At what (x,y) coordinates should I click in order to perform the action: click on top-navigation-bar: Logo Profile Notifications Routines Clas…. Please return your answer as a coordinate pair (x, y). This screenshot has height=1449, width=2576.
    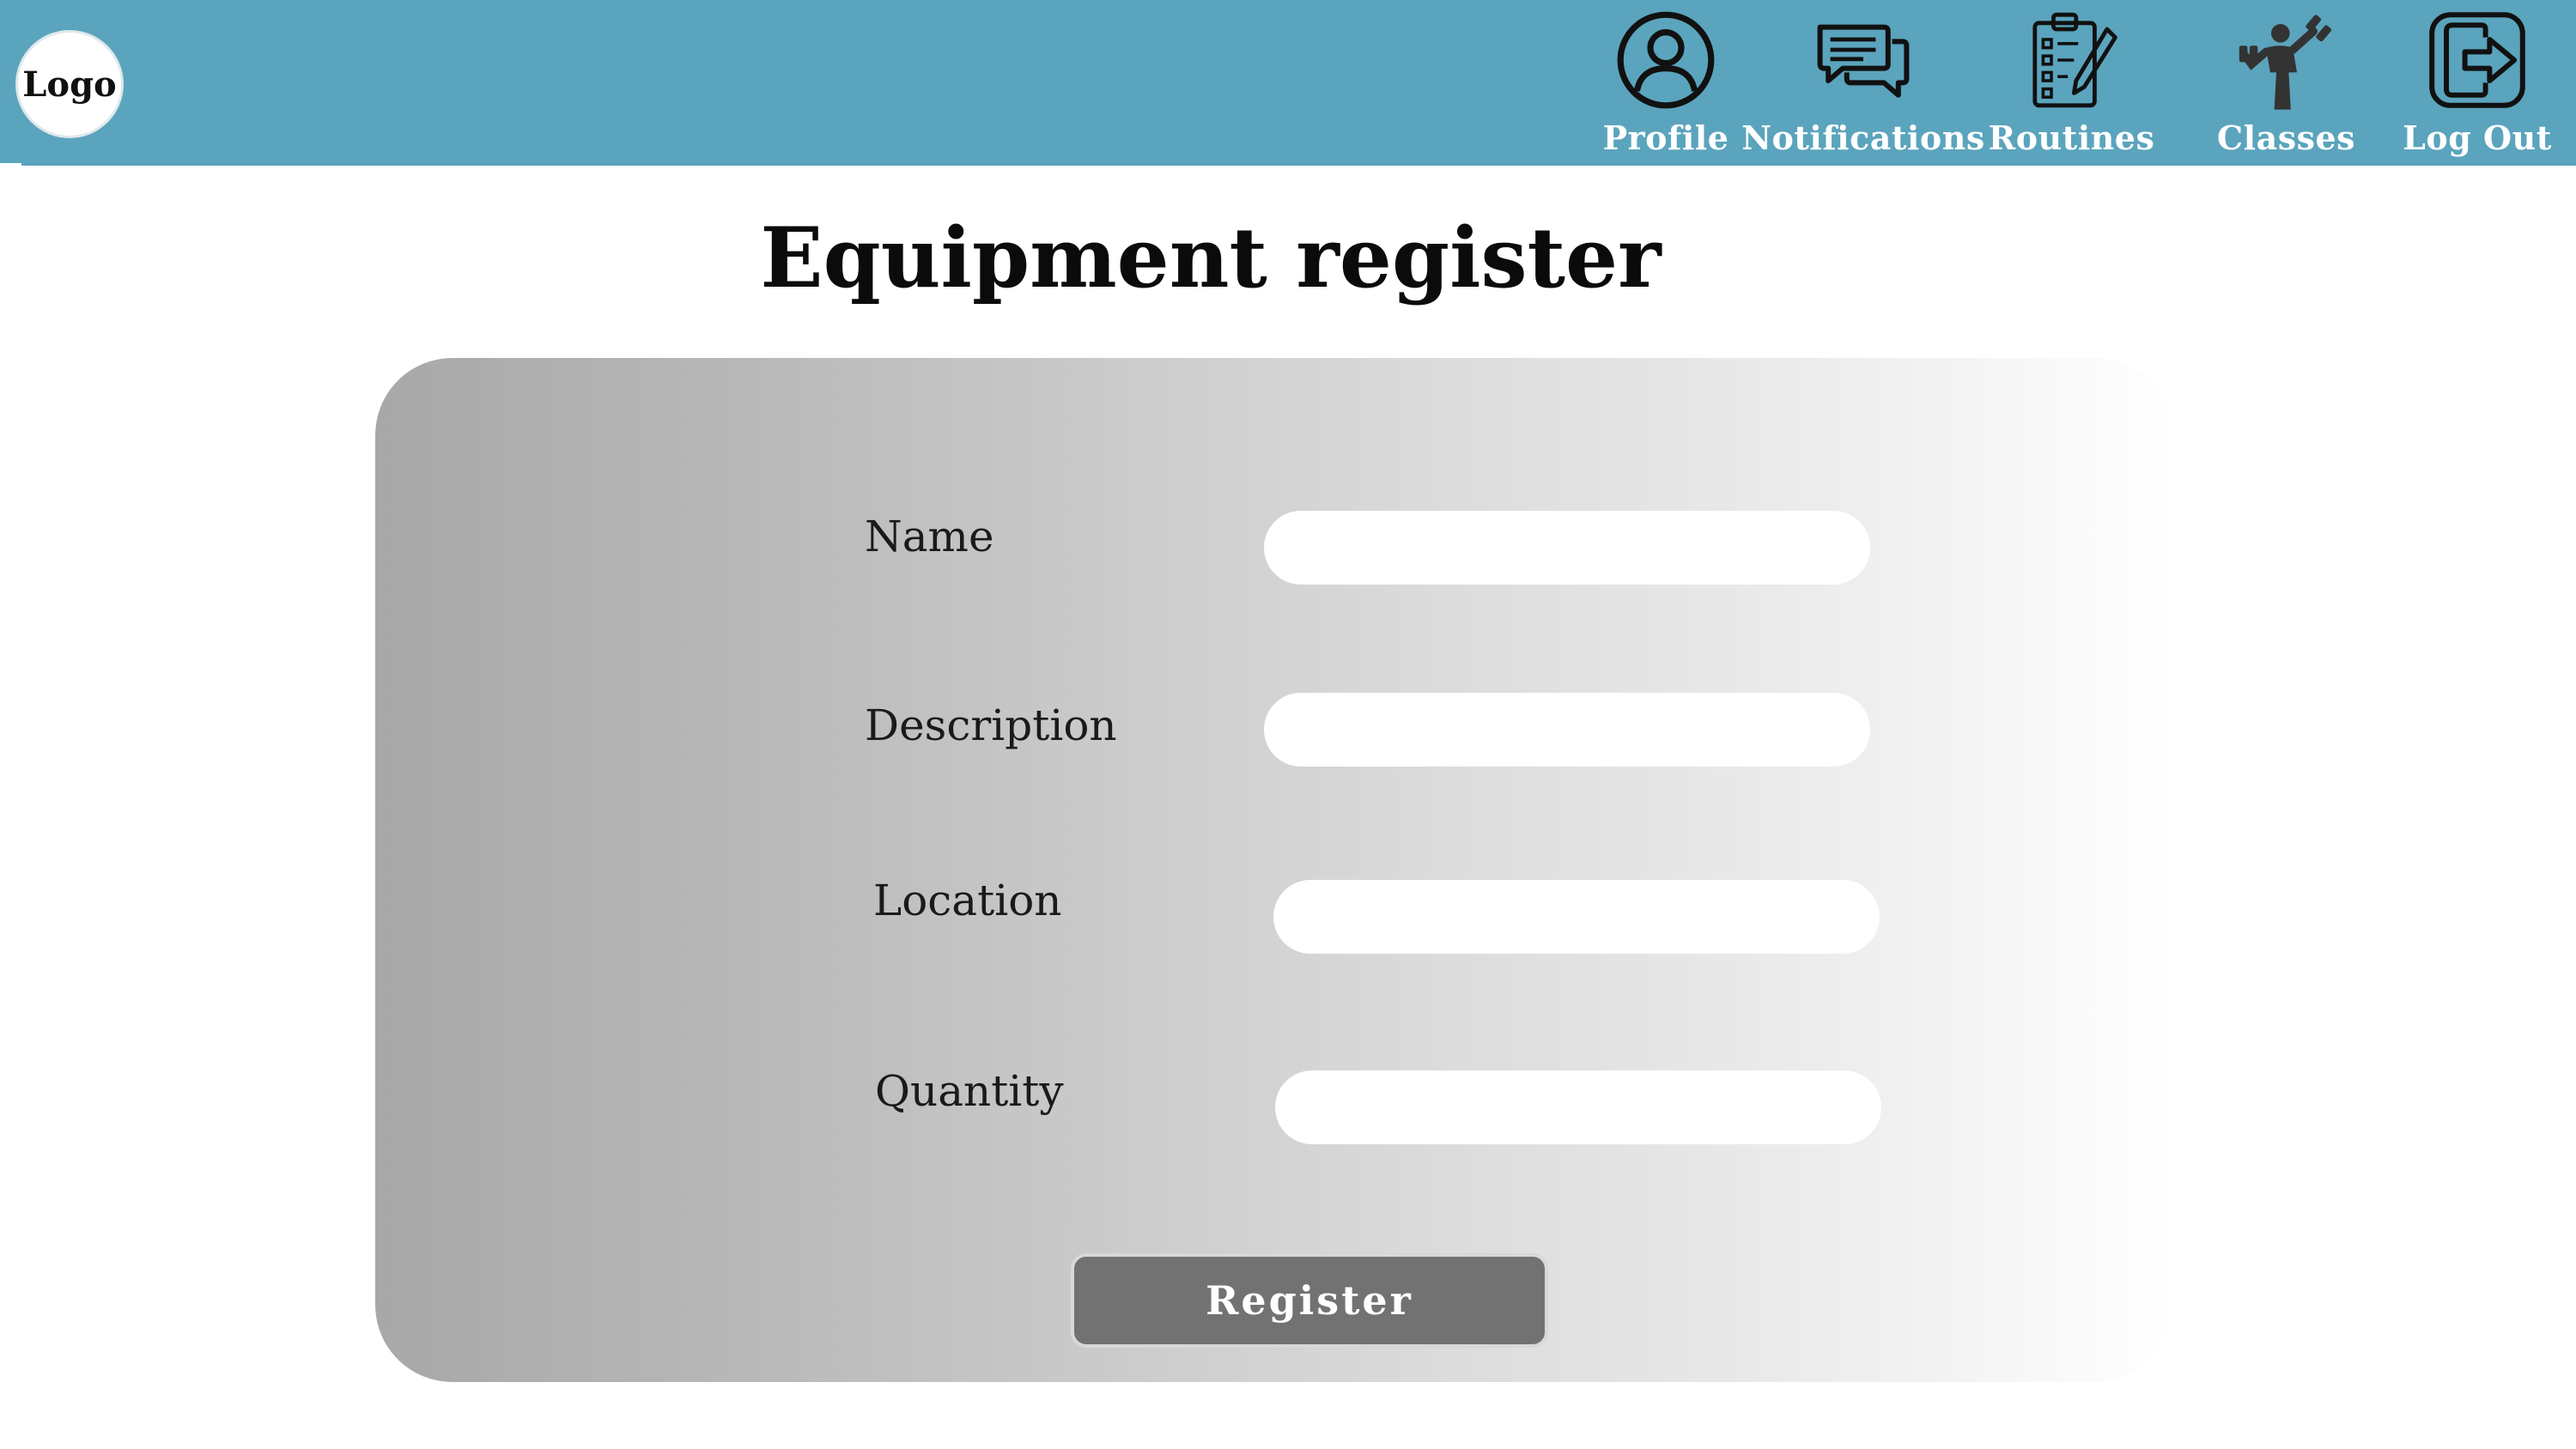
    Looking at the image, I should click on (1288, 83).